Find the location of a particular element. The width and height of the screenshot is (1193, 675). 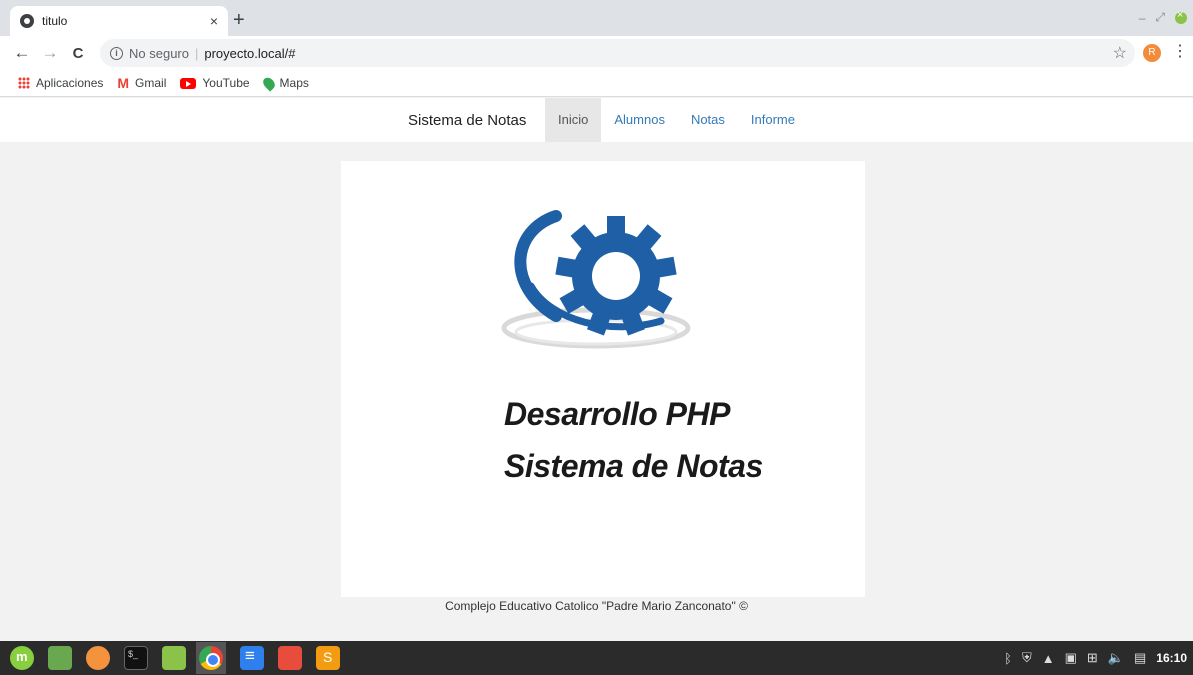

battery-icon: ▤ is located at coordinates (1140, 658).